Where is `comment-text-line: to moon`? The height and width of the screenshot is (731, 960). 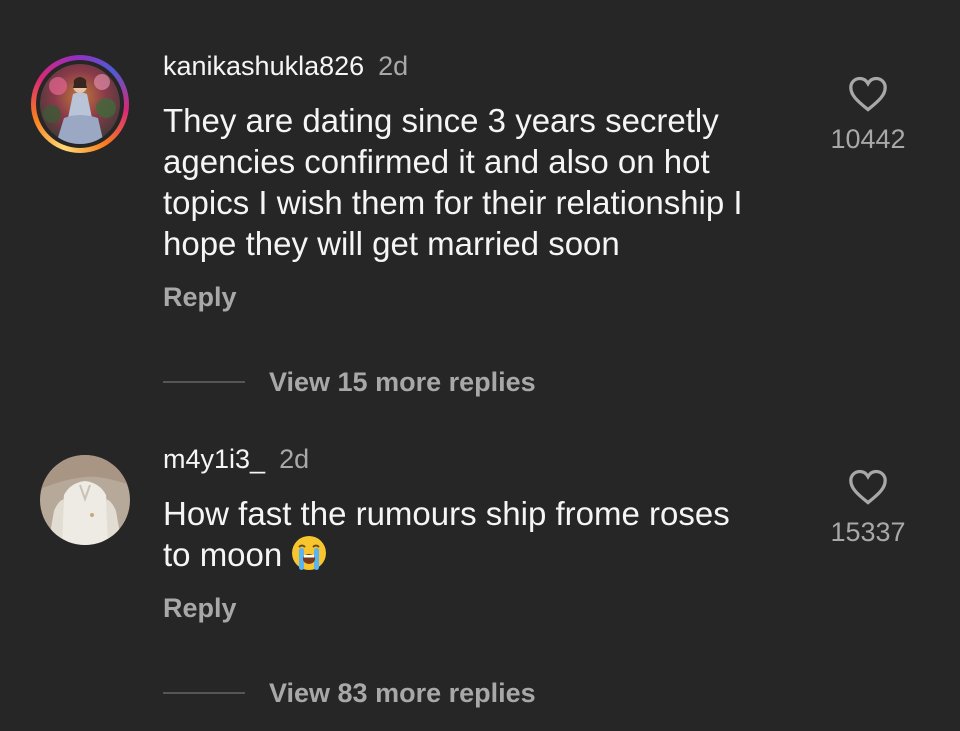 comment-text-line: to moon is located at coordinates (223, 554).